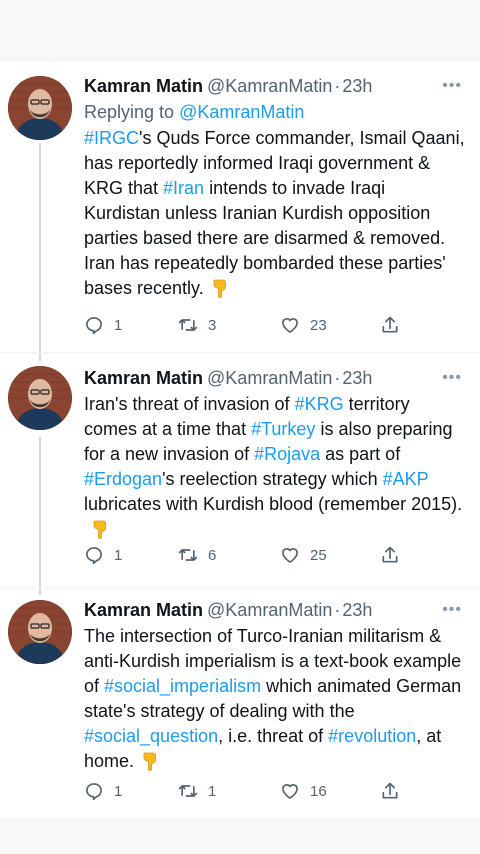 The image size is (480, 854). I want to click on tweet-text-segment: 's reelection strategy which, so click(272, 479).